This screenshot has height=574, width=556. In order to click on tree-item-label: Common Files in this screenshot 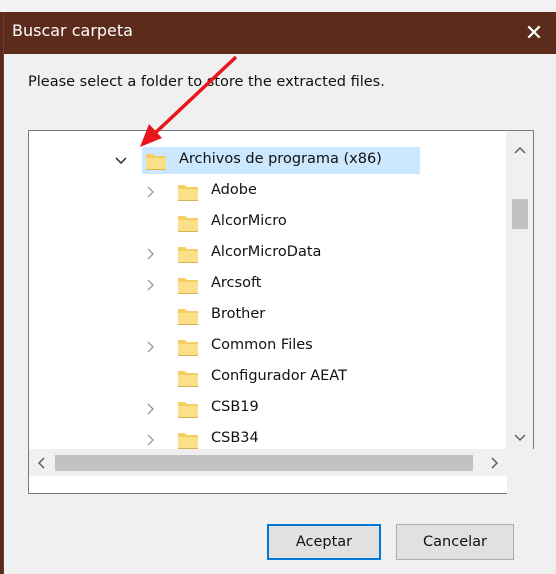, I will do `click(262, 345)`.